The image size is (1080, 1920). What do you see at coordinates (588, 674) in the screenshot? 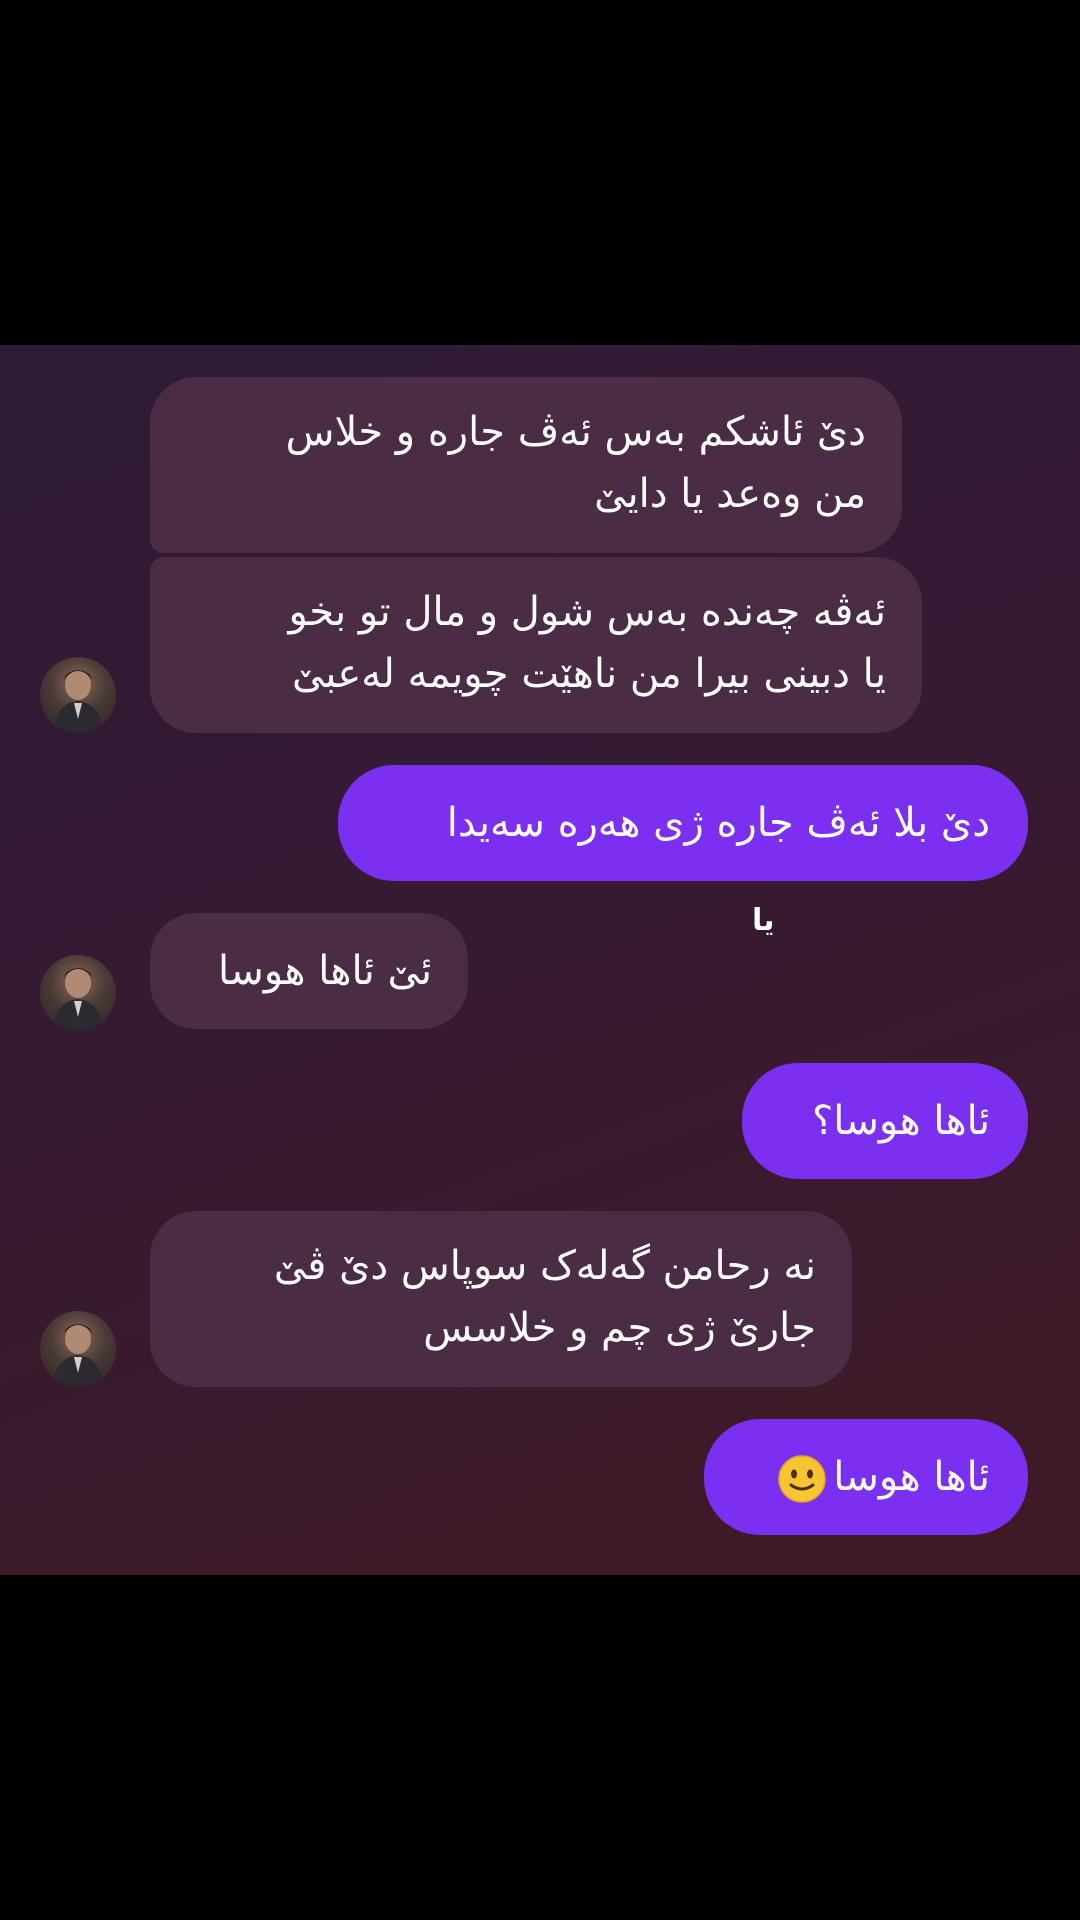
I see `message-text: یا دبینی بیرا من ناهێت چویمە لەعبێ` at bounding box center [588, 674].